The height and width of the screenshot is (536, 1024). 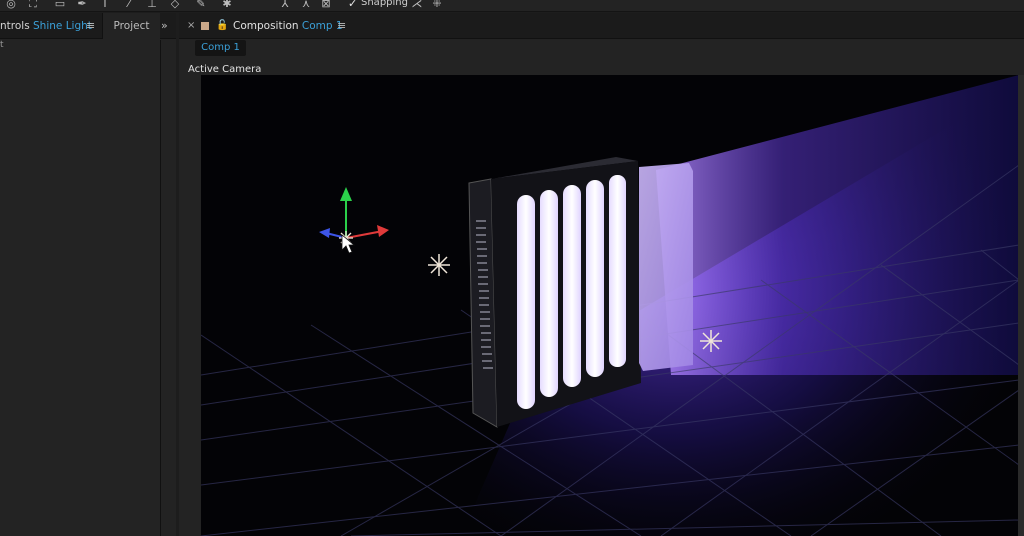 I want to click on comp-label-color-swatch, so click(x=205, y=26).